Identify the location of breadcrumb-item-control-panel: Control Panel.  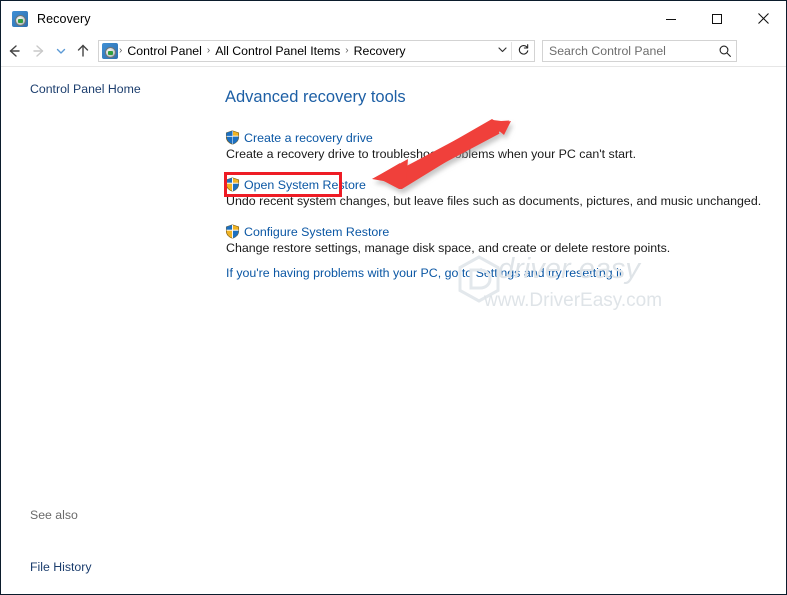
(164, 51).